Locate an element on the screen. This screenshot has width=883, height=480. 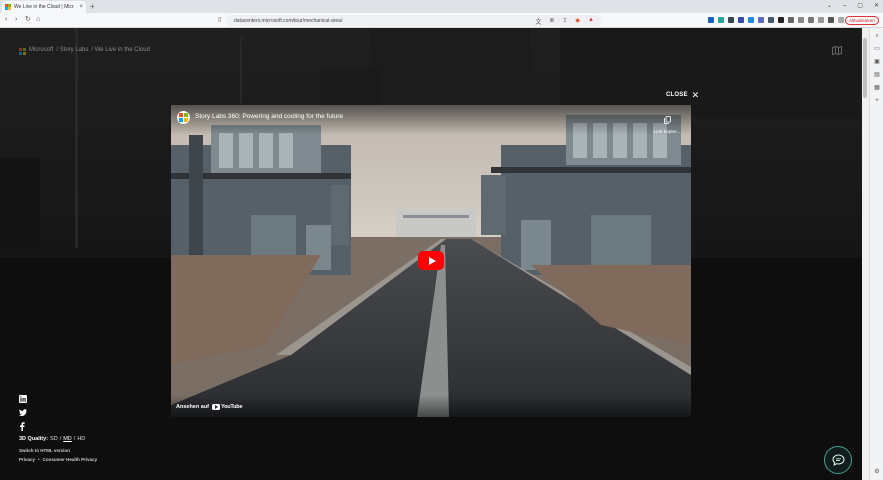
extensions-bar is located at coordinates (776, 20).